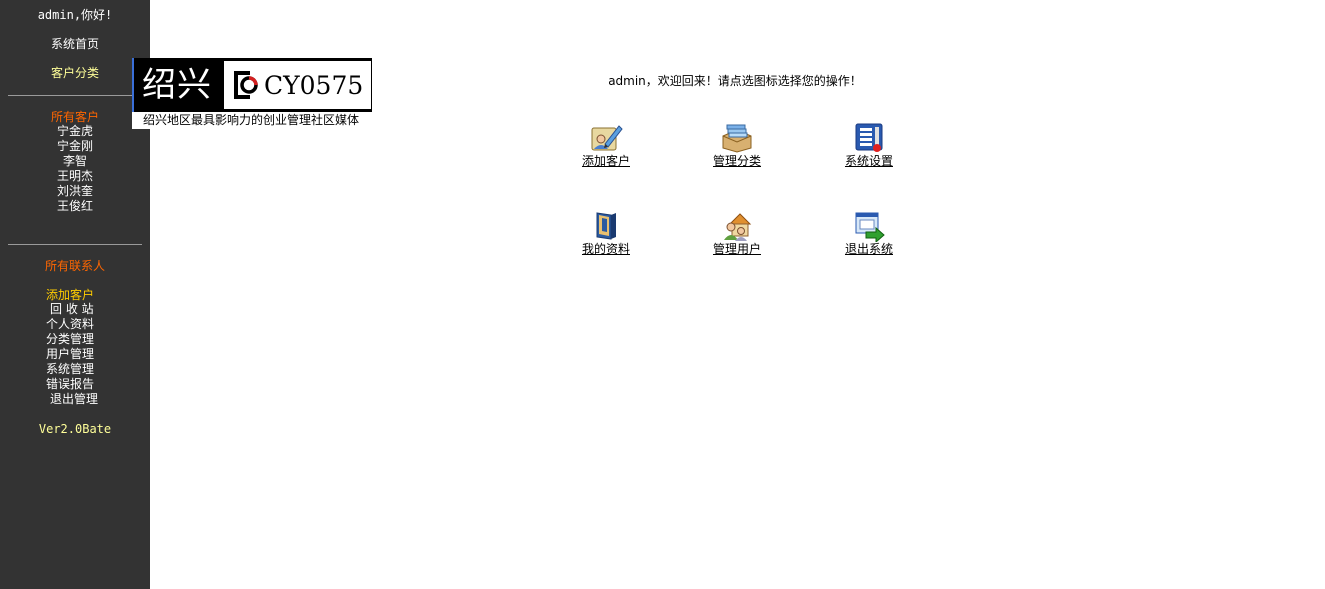 This screenshot has width=1325, height=589. What do you see at coordinates (75, 15) in the screenshot?
I see `greeting: admin,你好!` at bounding box center [75, 15].